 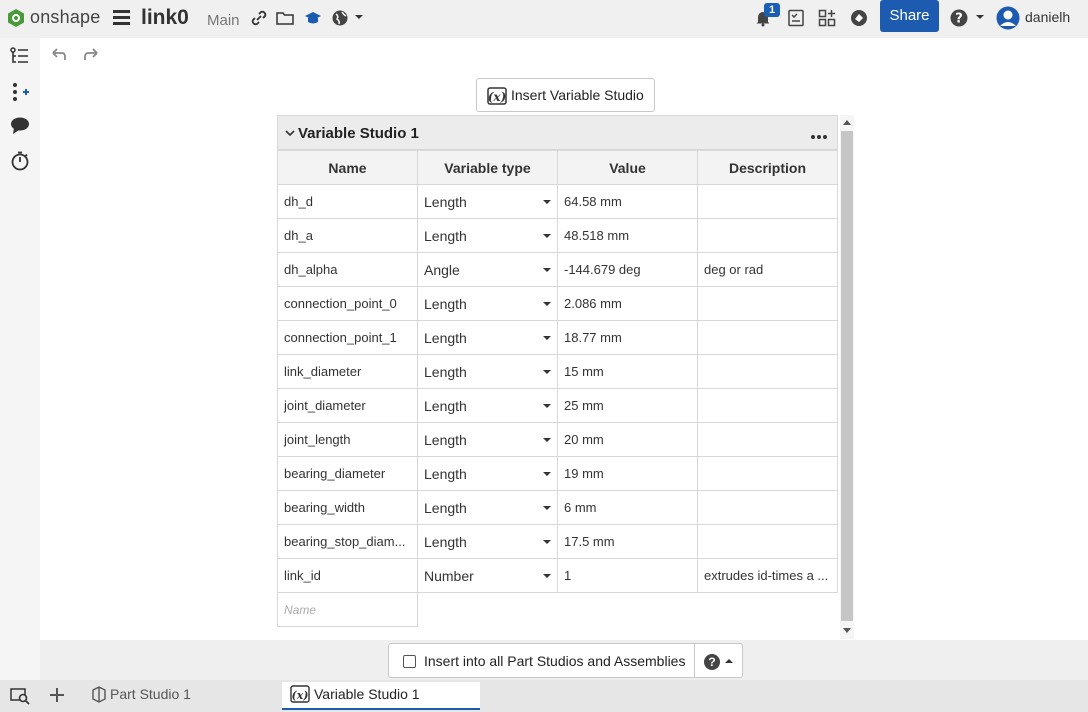 I want to click on menu-icon, so click(x=121, y=17).